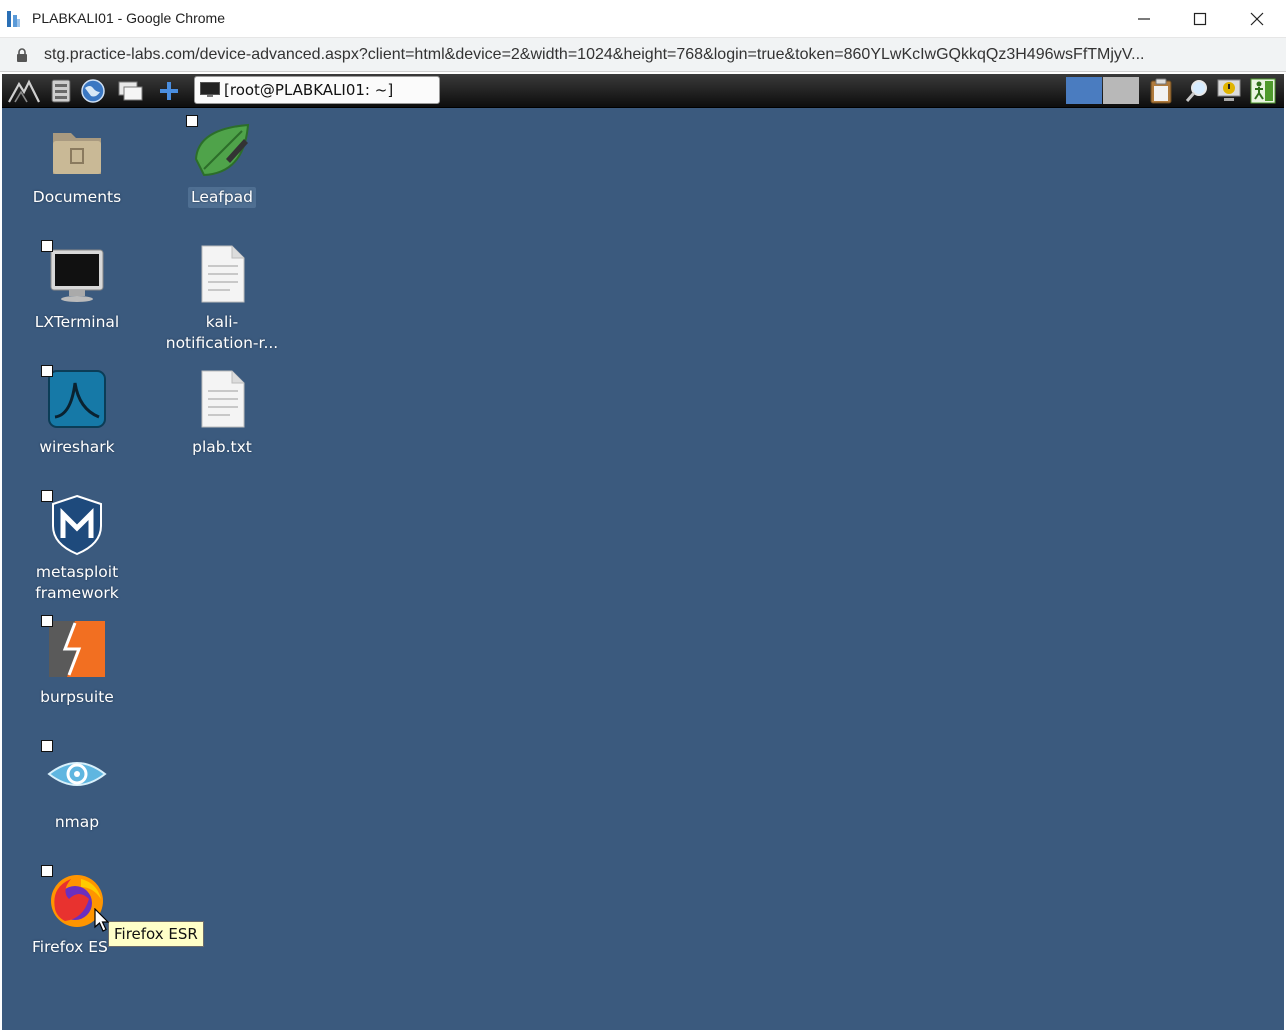 This screenshot has width=1286, height=1032. I want to click on desktop-icon-label: metasploit framework, so click(77, 582).